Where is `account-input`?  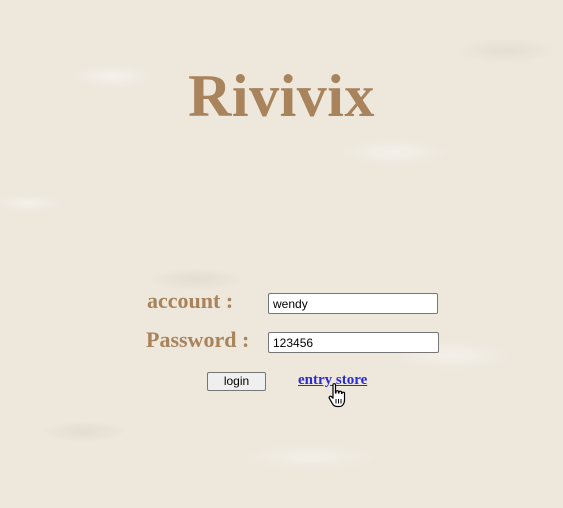
account-input is located at coordinates (353, 303).